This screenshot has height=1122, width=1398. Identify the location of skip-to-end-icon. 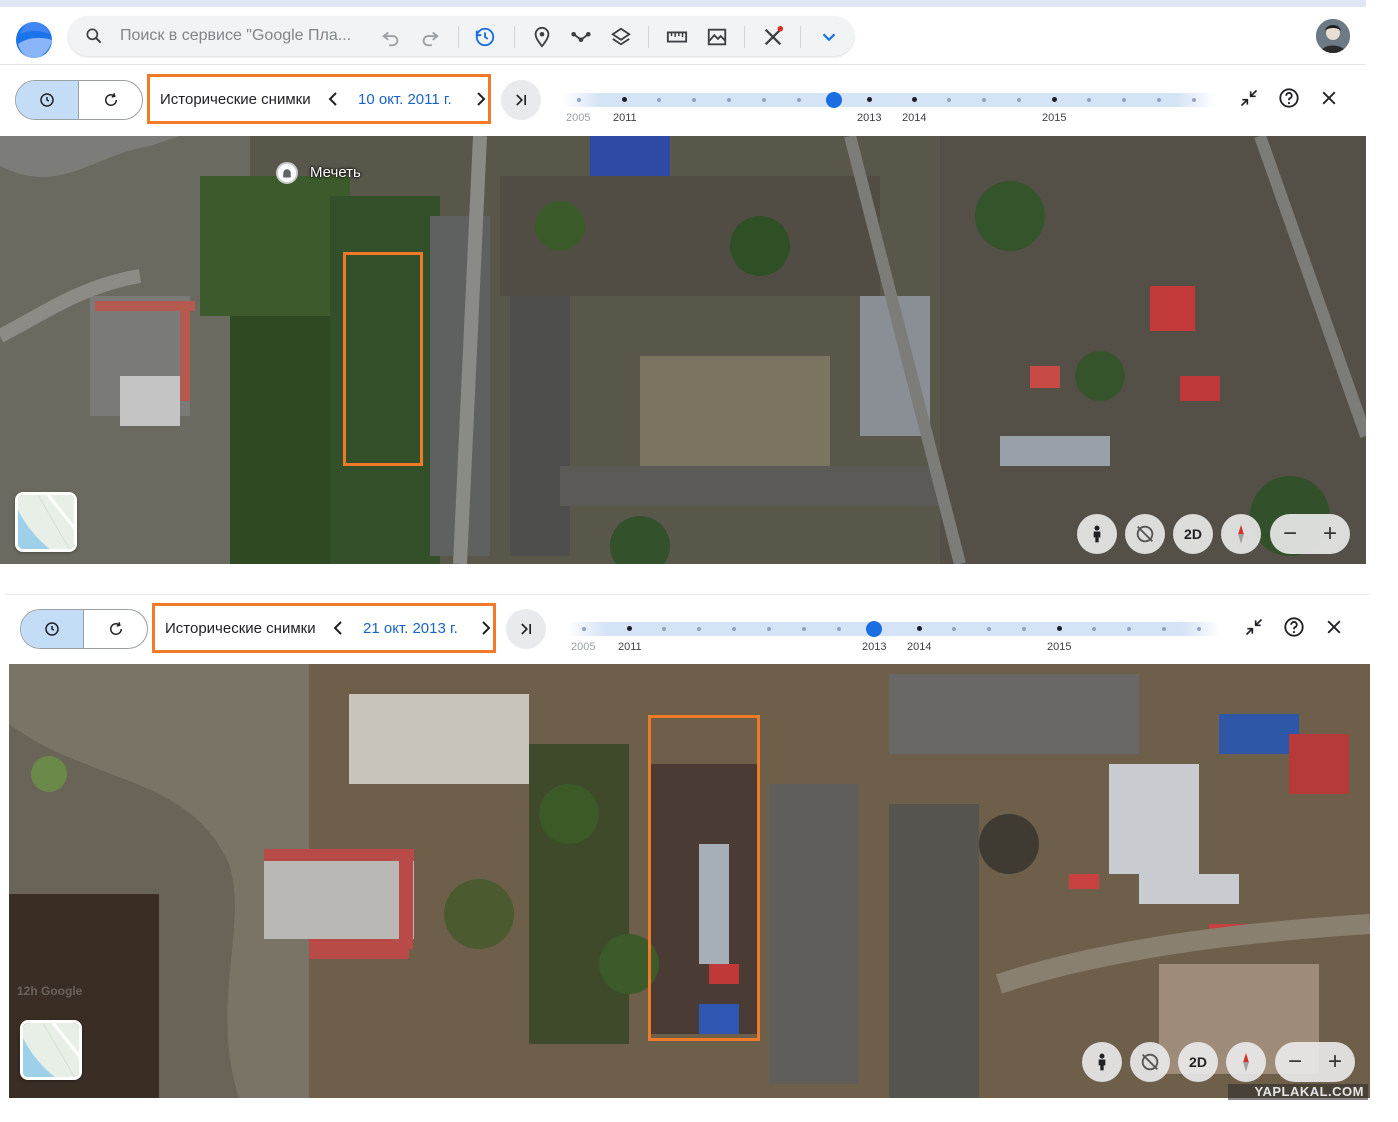
(526, 629).